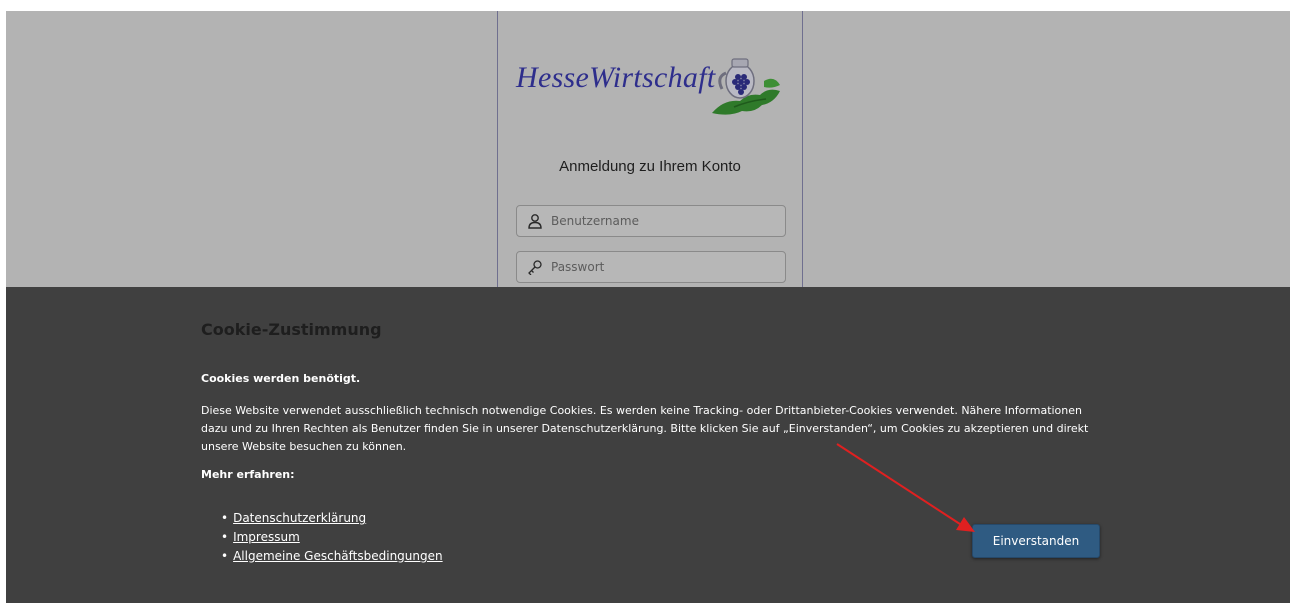 The width and height of the screenshot is (1290, 603). What do you see at coordinates (616, 77) in the screenshot?
I see `logo-text: HesseWirtschaft` at bounding box center [616, 77].